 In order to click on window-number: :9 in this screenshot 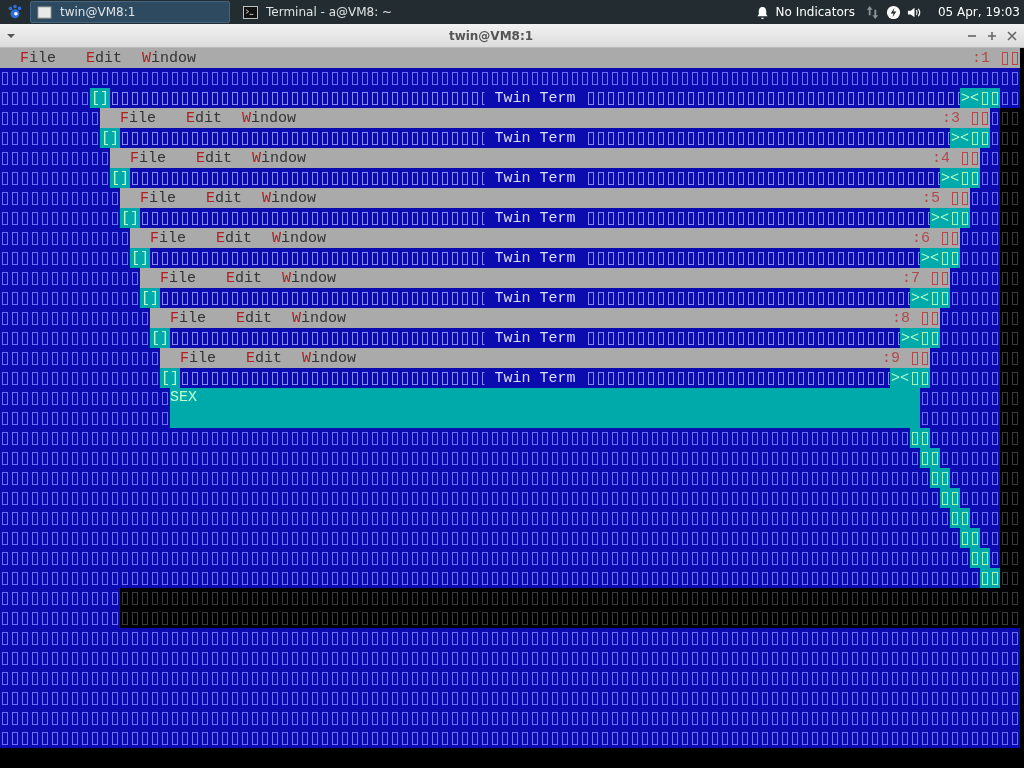, I will do `click(891, 358)`.